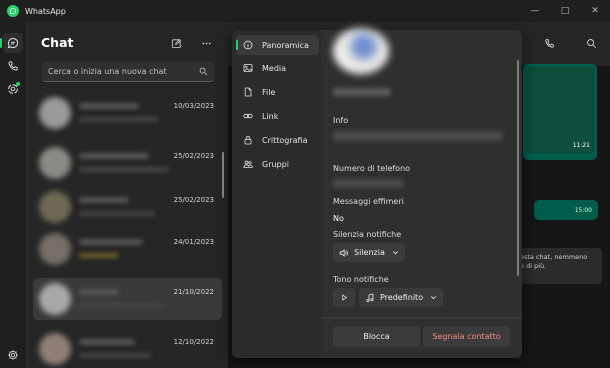 The image size is (610, 368). I want to click on nav-label: Link, so click(270, 116).